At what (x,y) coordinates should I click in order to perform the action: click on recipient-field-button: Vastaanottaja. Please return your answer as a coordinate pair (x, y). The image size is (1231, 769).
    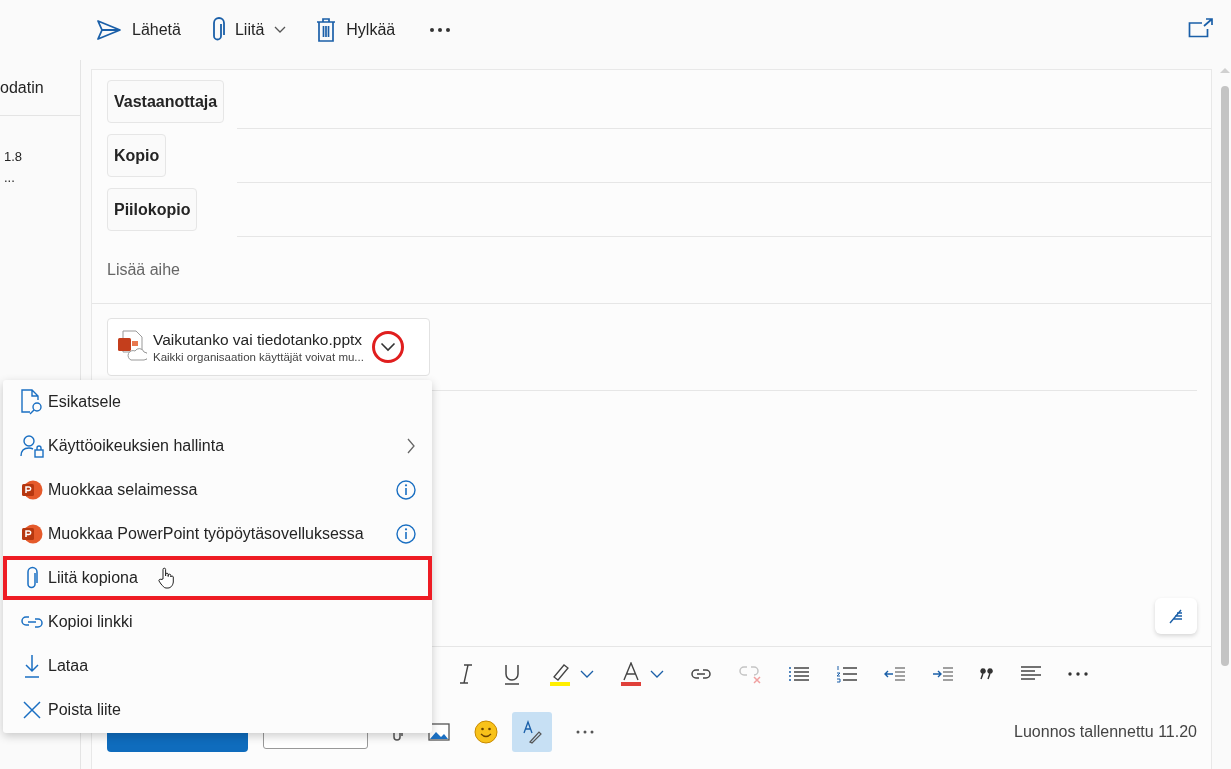
    Looking at the image, I should click on (166, 101).